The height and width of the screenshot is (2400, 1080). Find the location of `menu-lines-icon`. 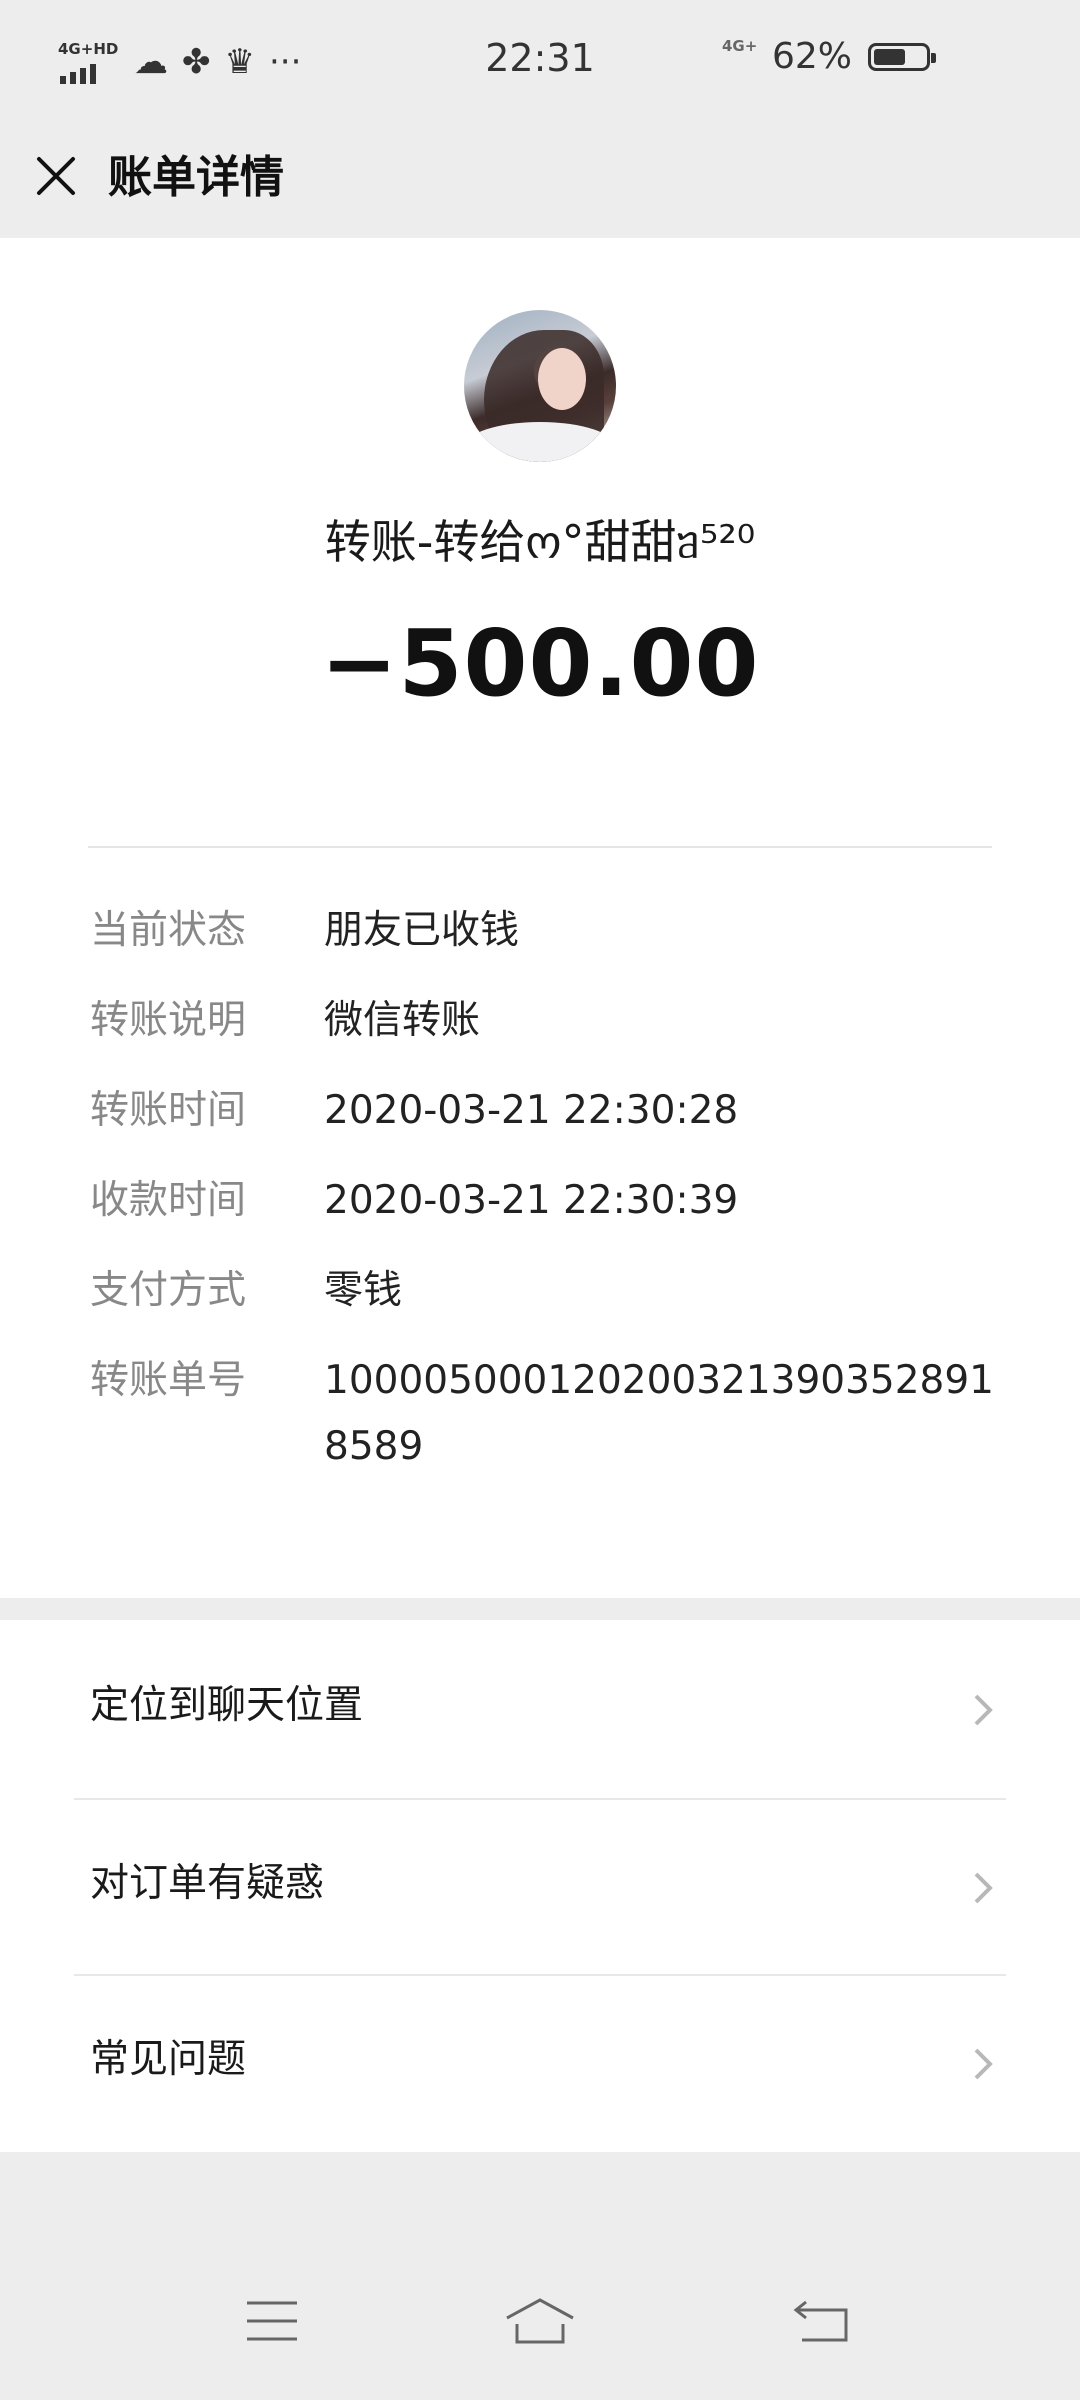

menu-lines-icon is located at coordinates (272, 2321).